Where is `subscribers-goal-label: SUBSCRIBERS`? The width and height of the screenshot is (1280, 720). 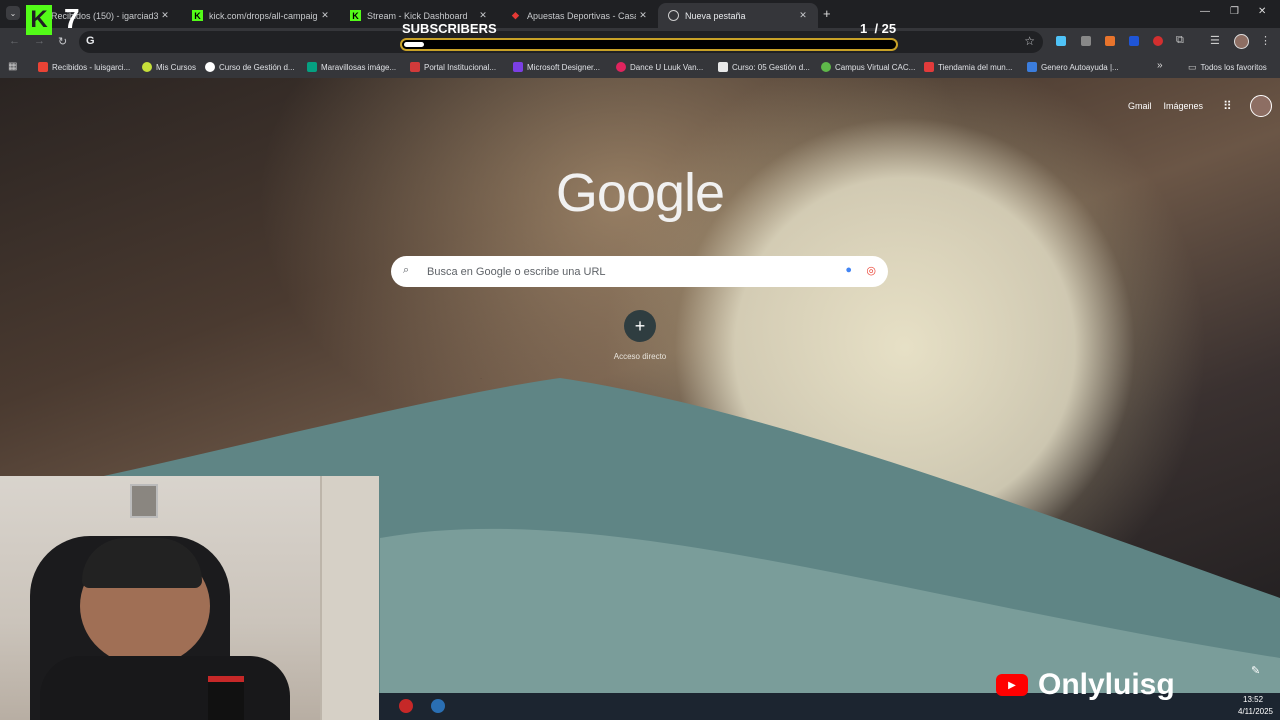
subscribers-goal-label: SUBSCRIBERS is located at coordinates (449, 28).